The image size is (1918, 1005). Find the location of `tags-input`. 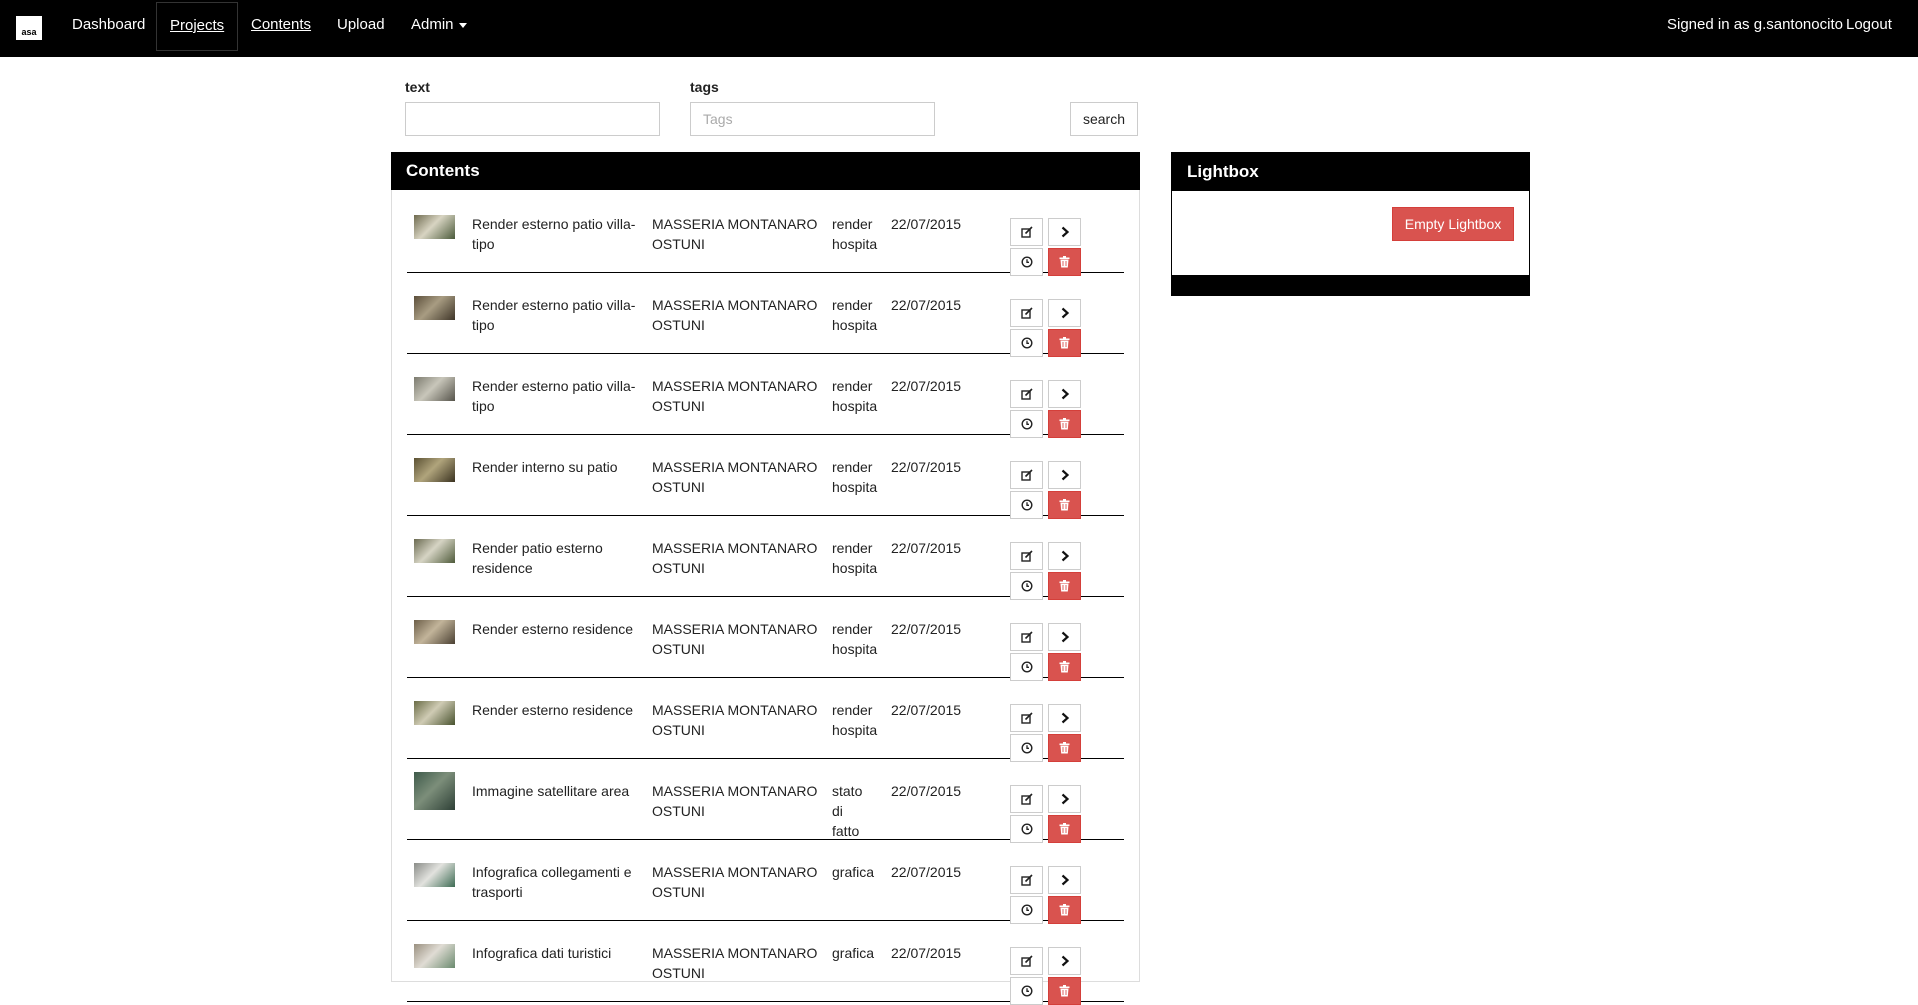

tags-input is located at coordinates (812, 119).